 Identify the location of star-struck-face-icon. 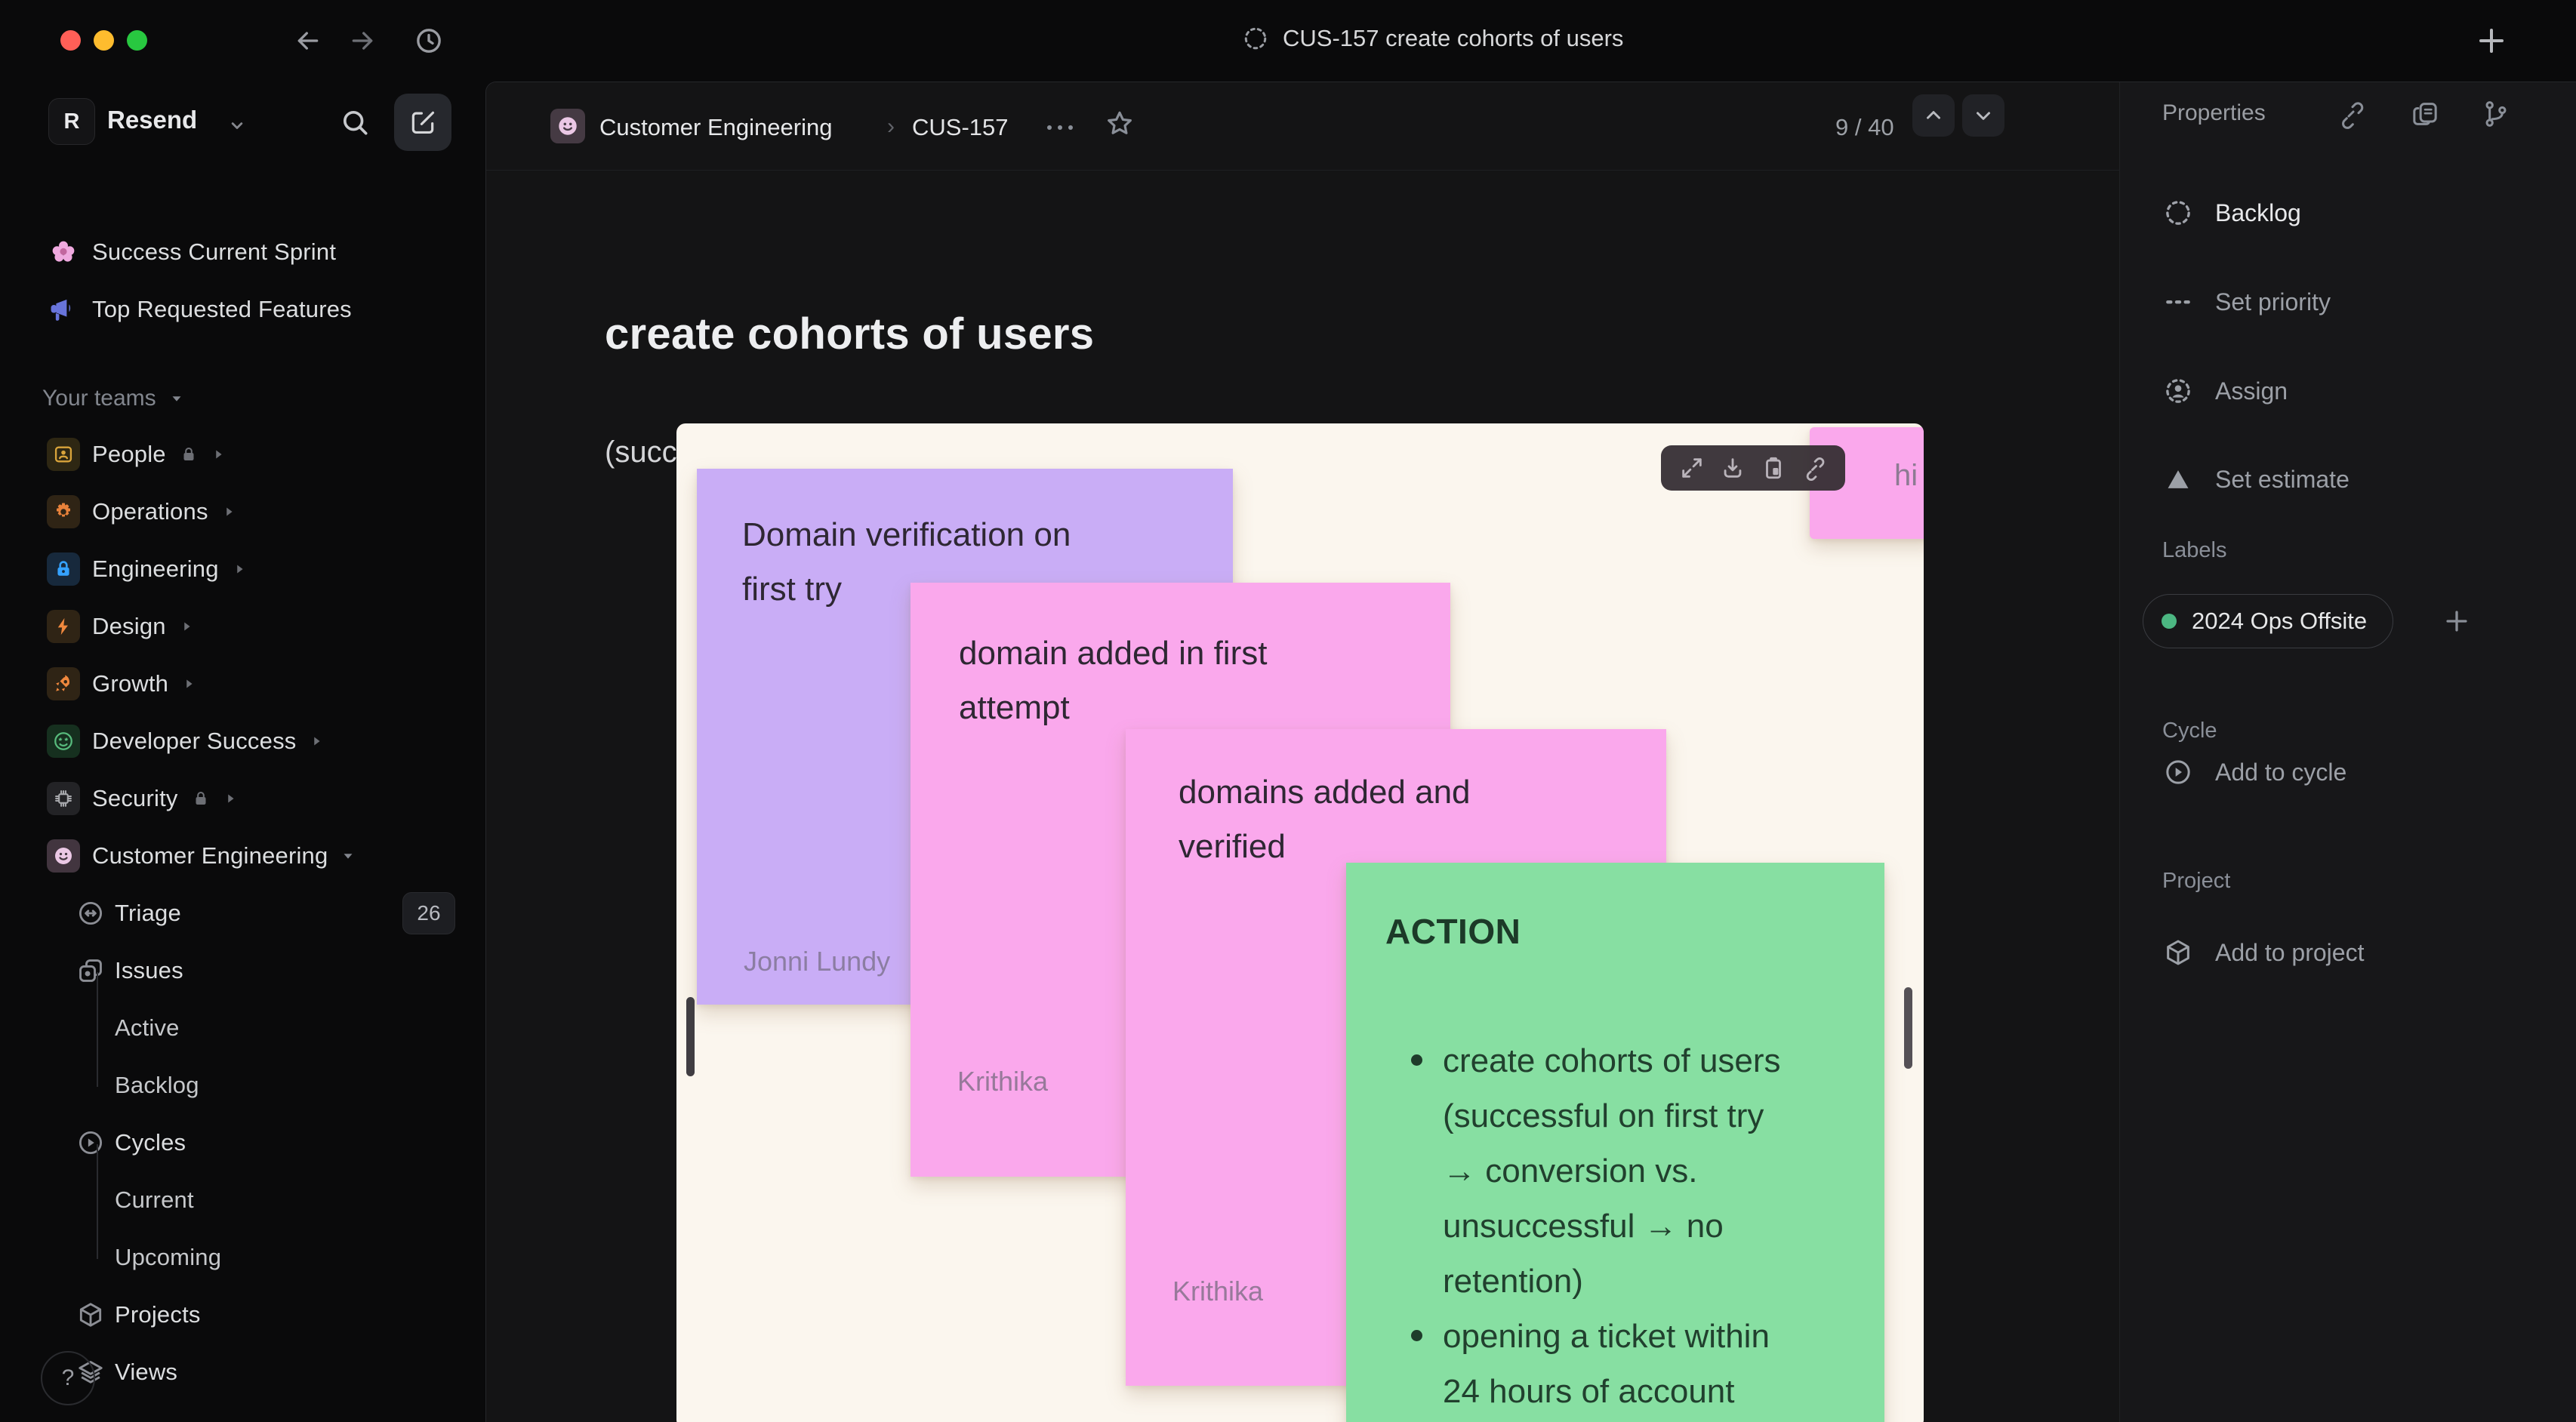
(64, 742).